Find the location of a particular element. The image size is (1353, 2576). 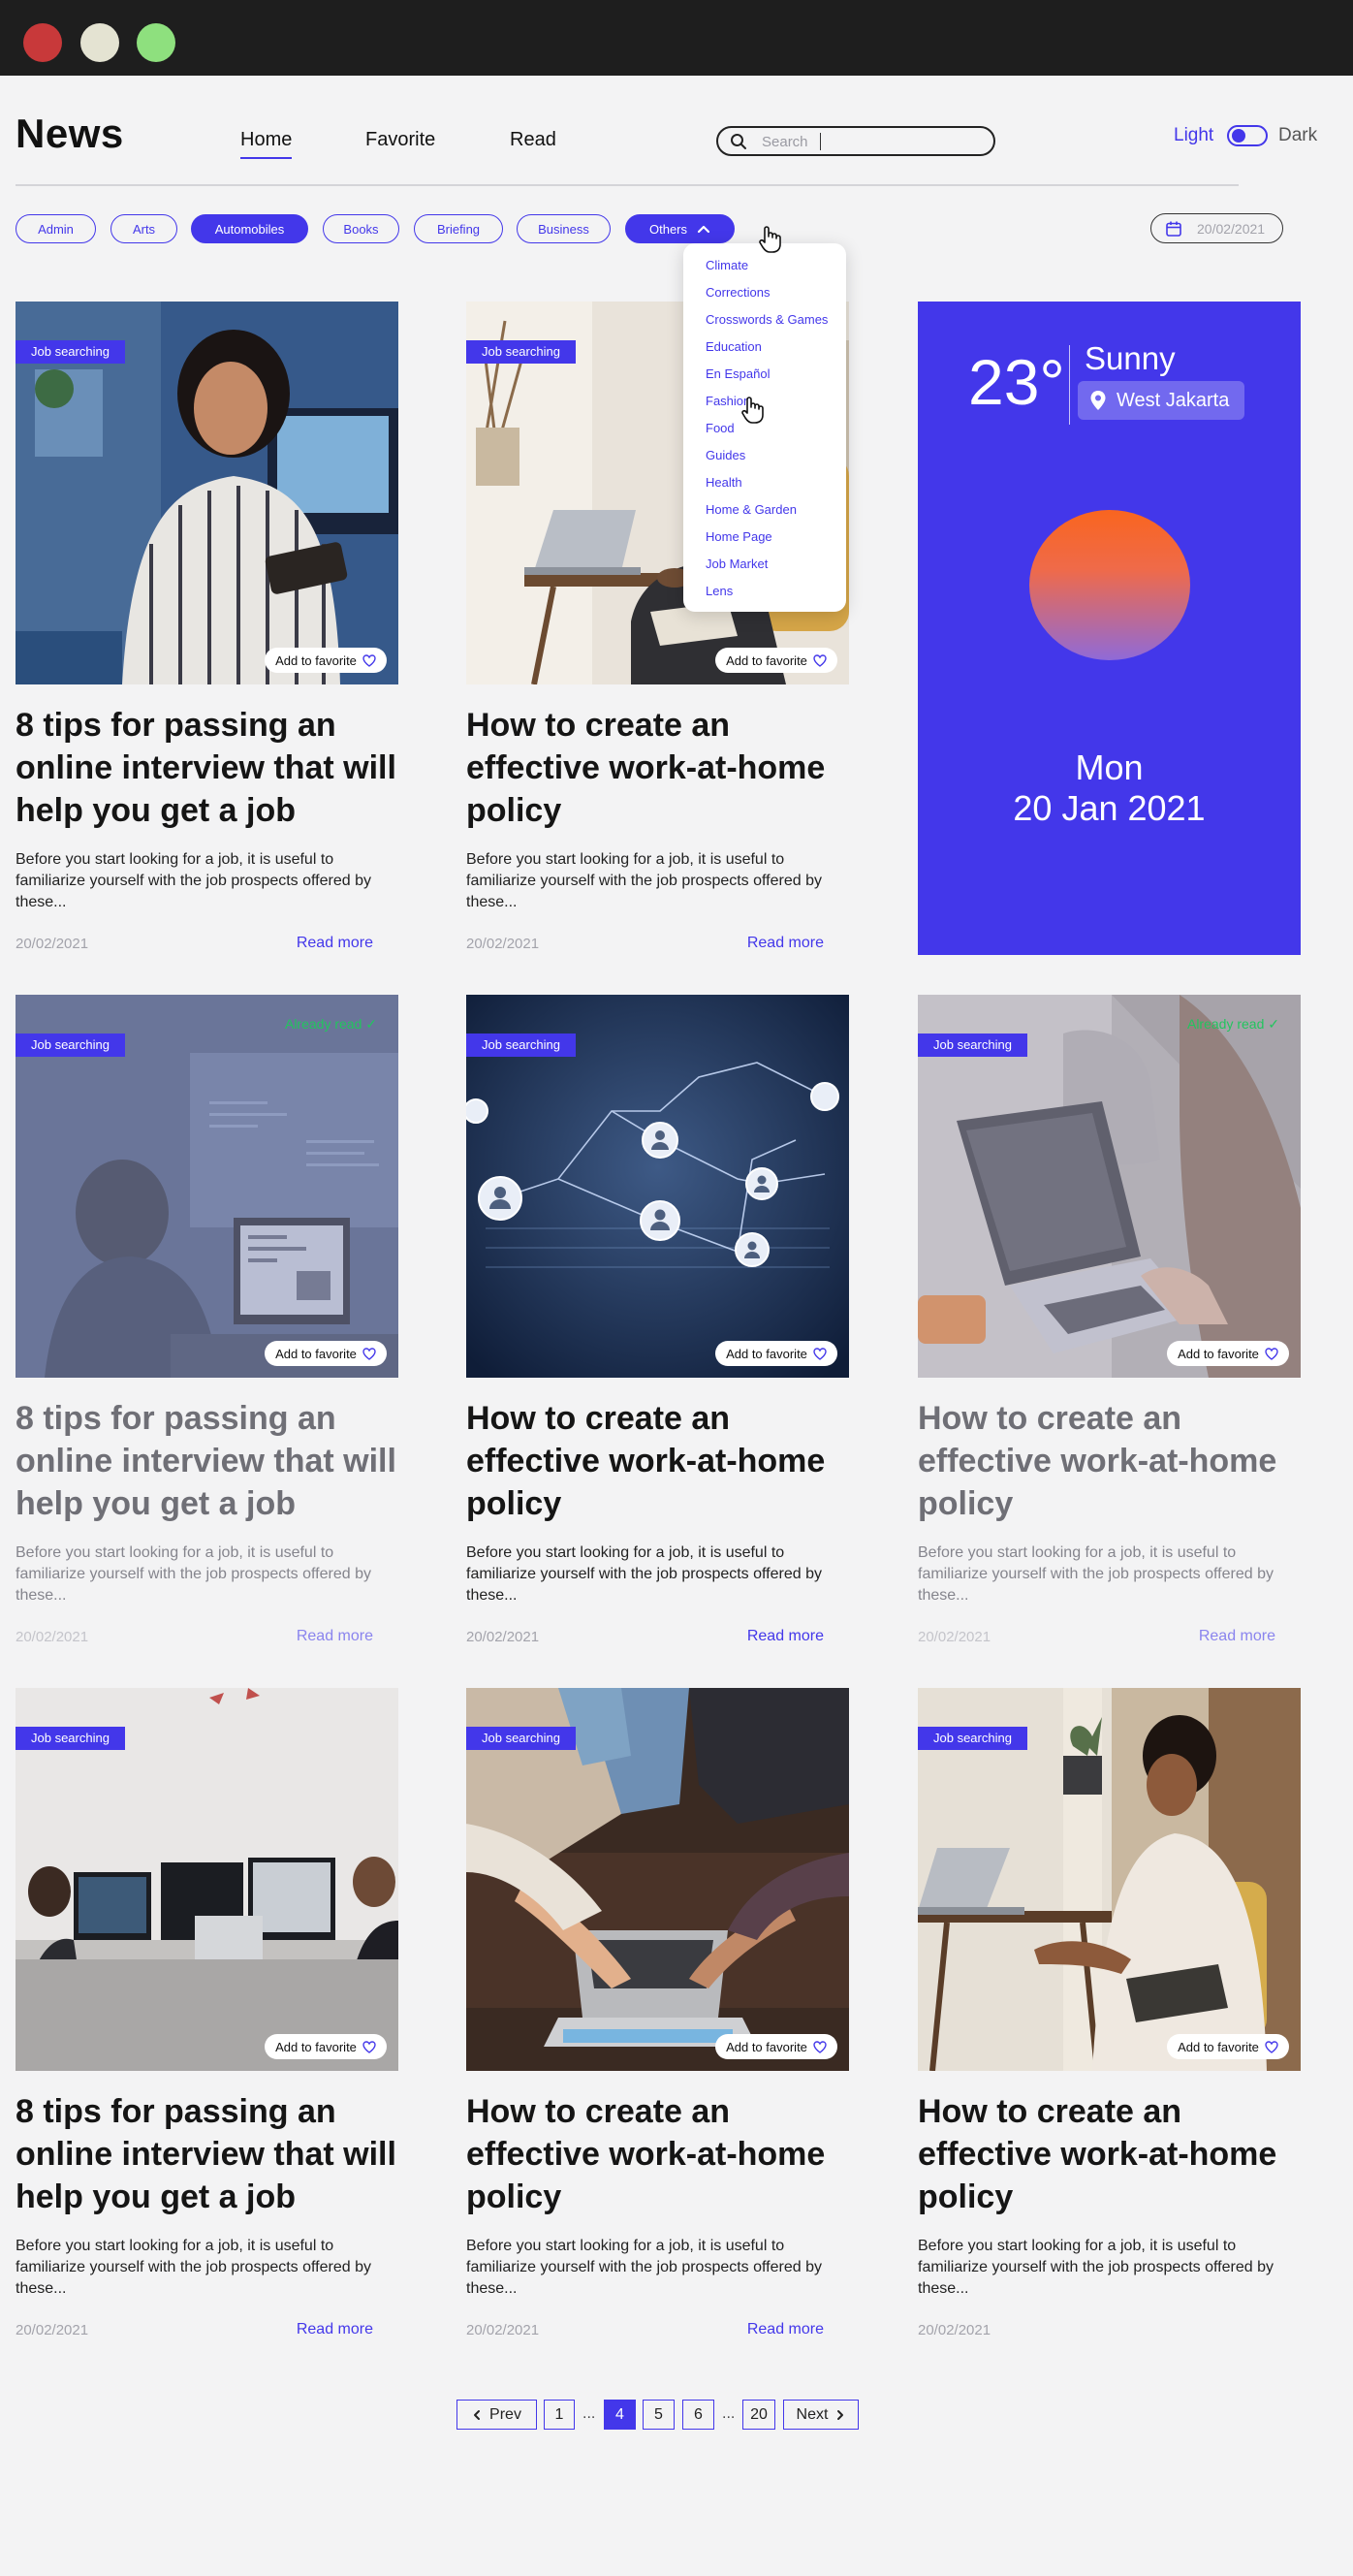

page-button-20: 20 is located at coordinates (758, 2415).